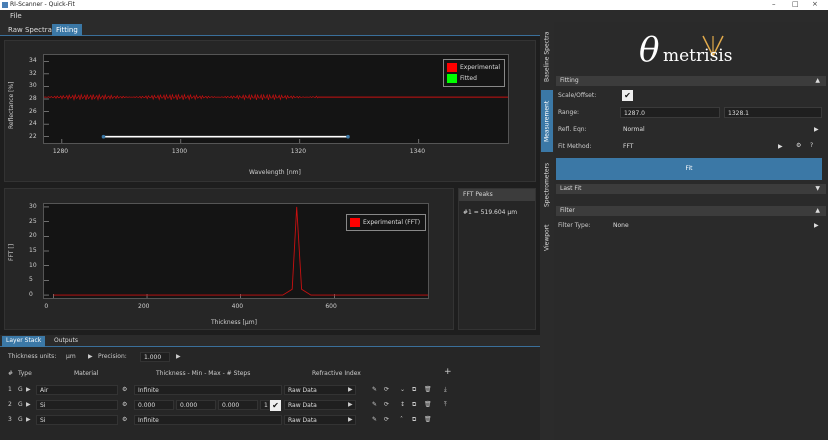  I want to click on material-field: Air, so click(77, 390).